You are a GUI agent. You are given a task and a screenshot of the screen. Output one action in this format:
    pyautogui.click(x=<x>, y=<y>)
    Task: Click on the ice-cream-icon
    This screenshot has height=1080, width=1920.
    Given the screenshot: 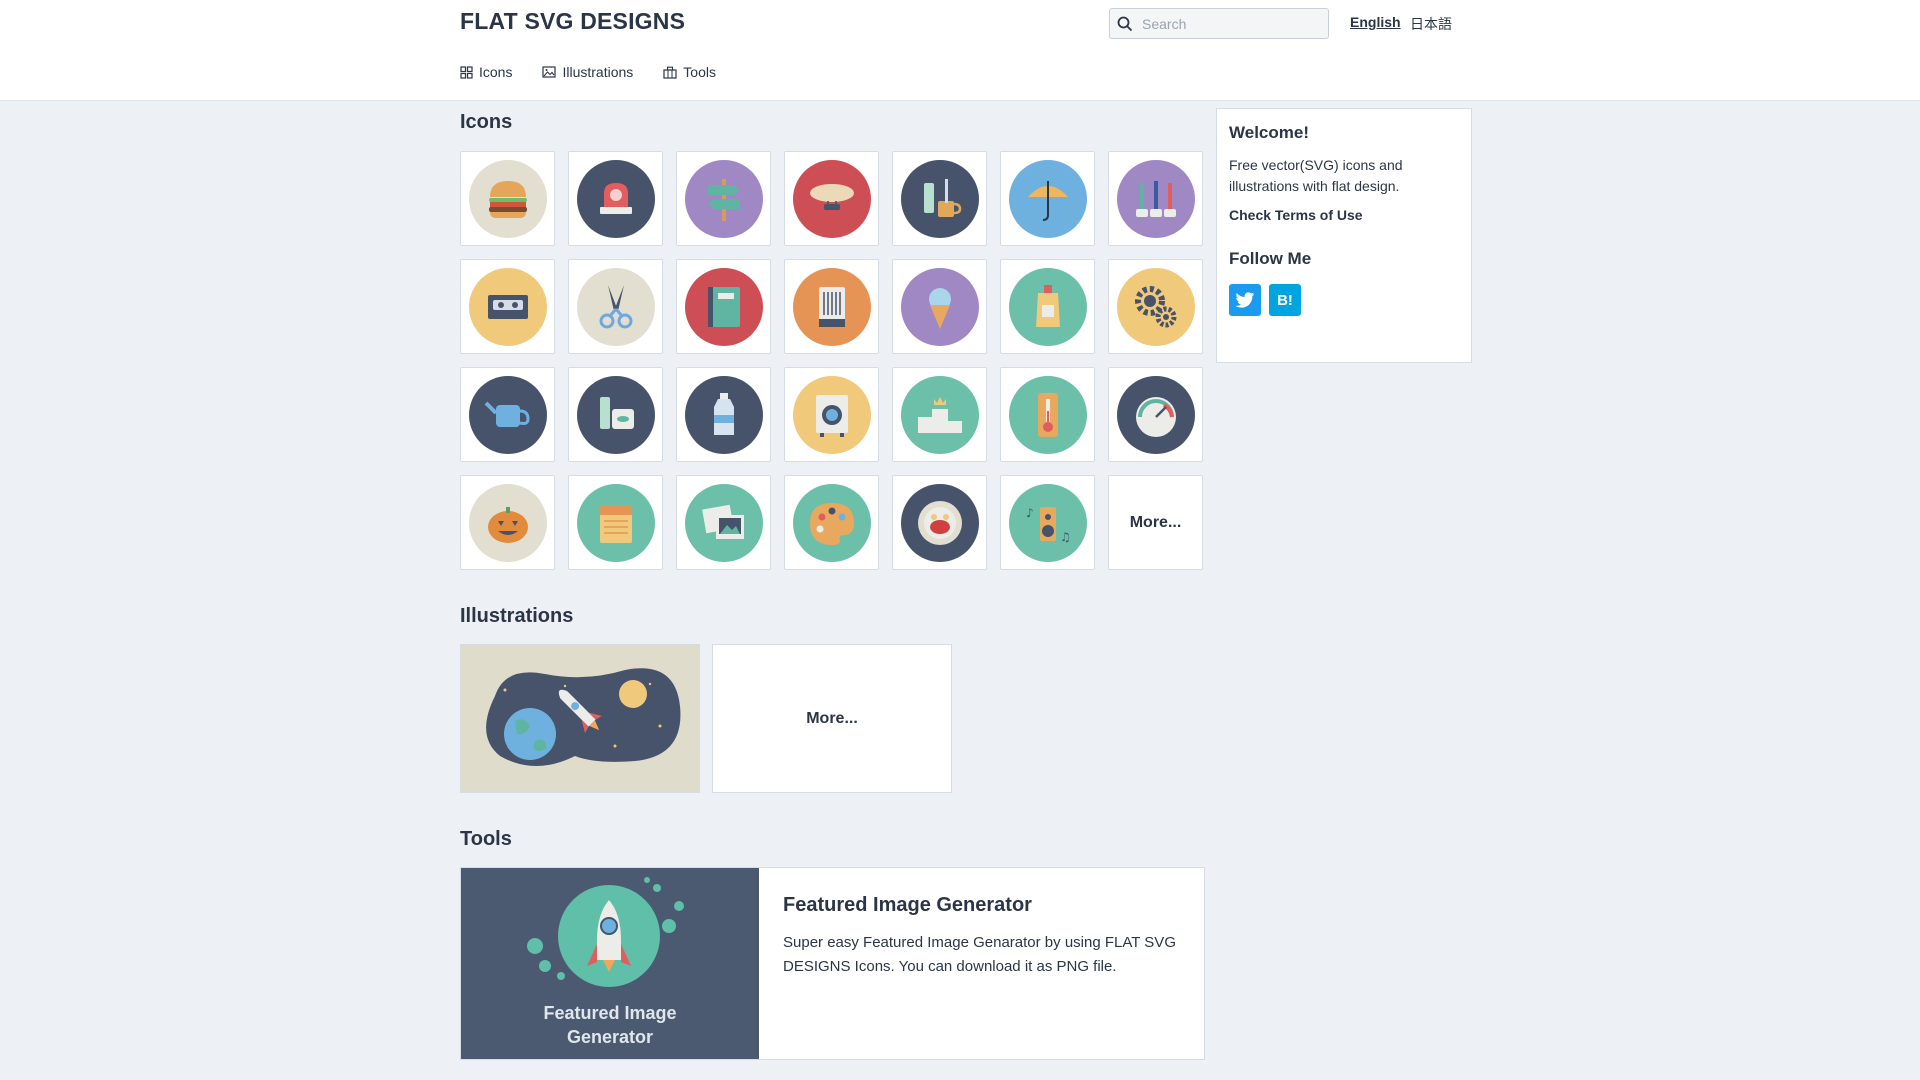 What is the action you would take?
    pyautogui.click(x=939, y=306)
    